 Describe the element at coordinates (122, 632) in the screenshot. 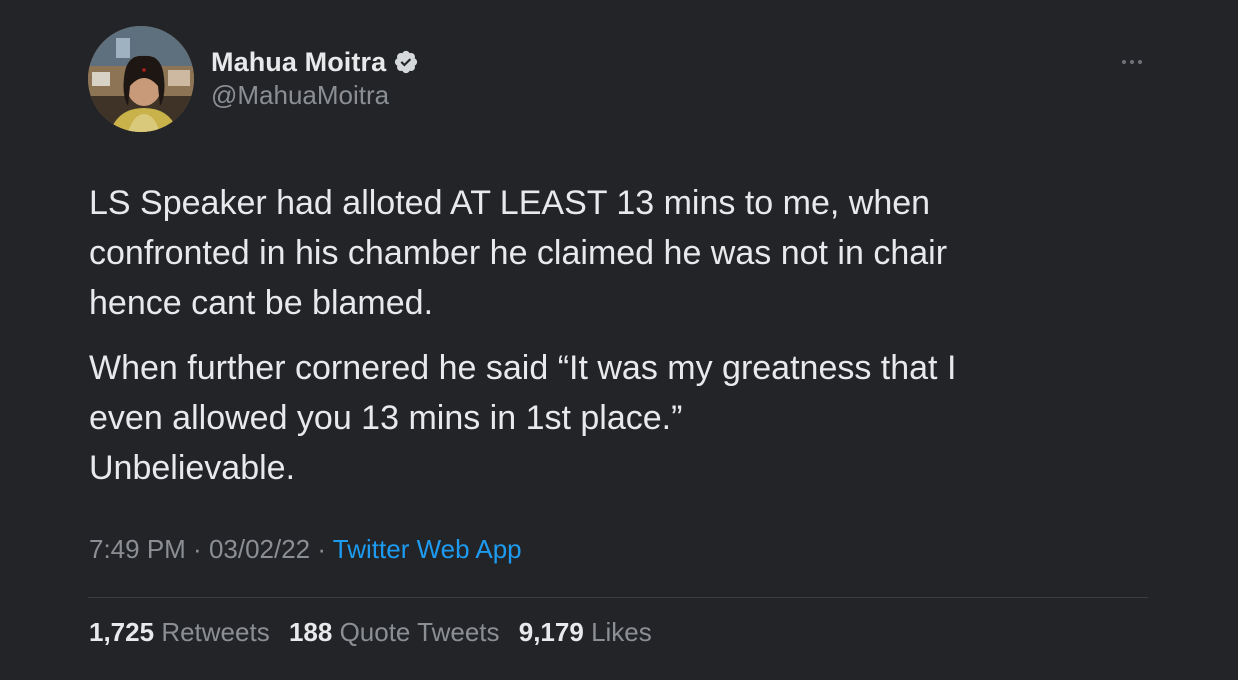

I see `retweets-count: 1,725` at that location.